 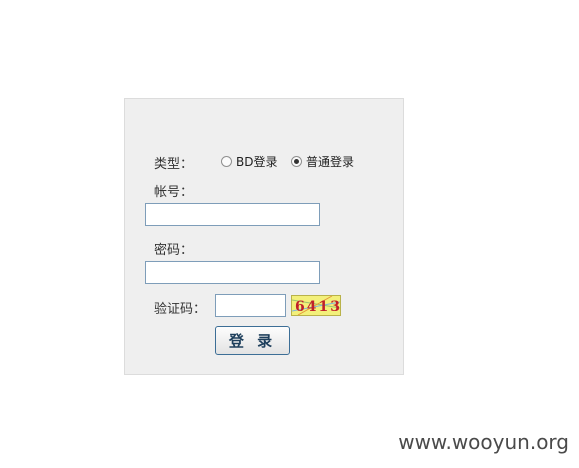 What do you see at coordinates (232, 272) in the screenshot?
I see `password-input` at bounding box center [232, 272].